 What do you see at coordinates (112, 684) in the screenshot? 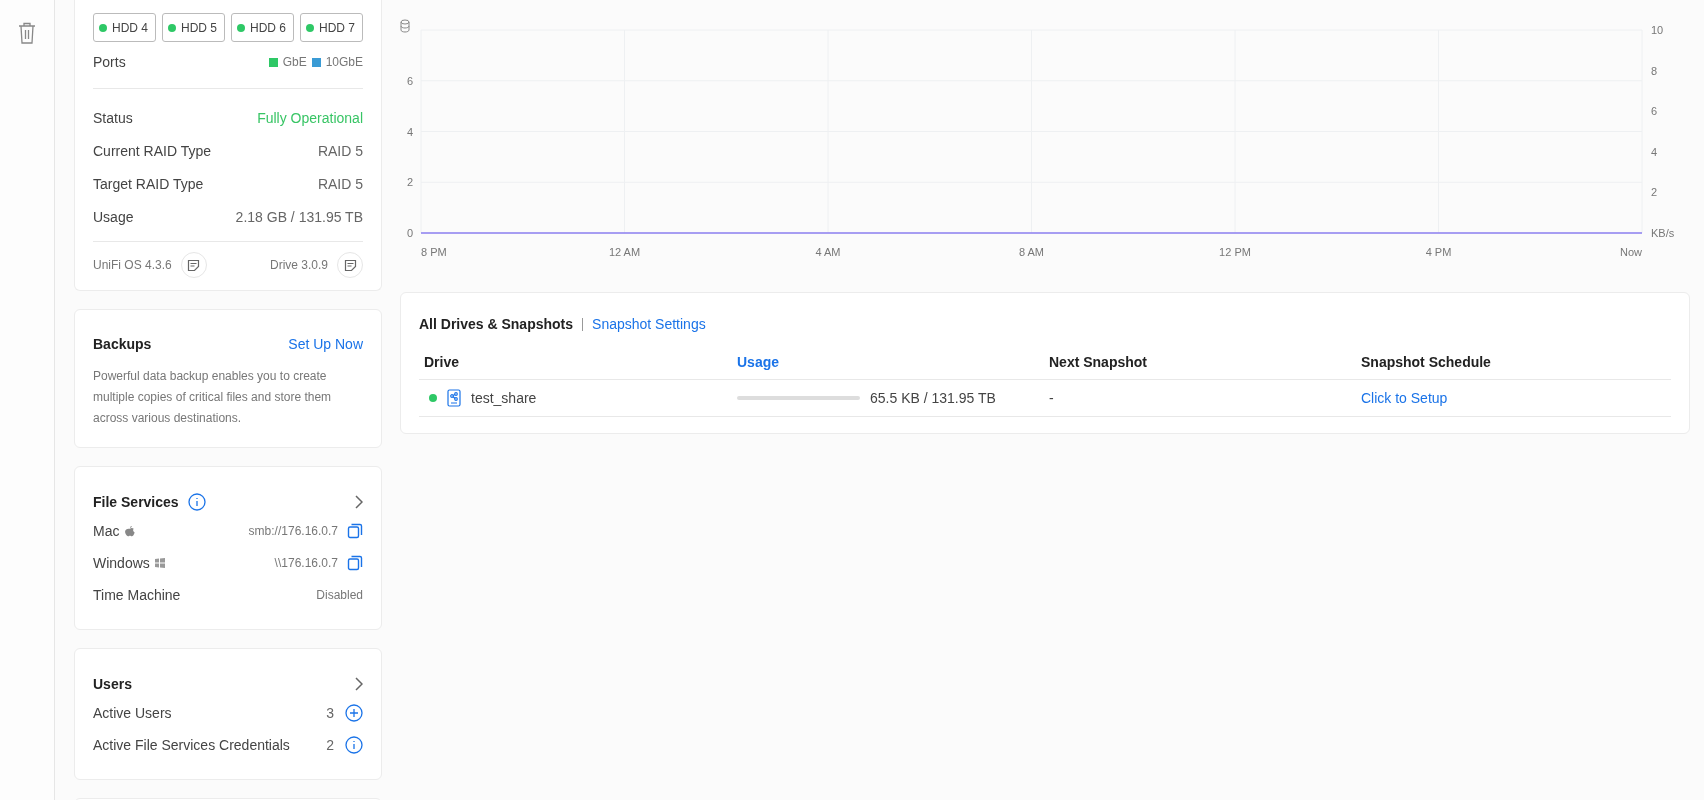
I see `card-title: Users` at bounding box center [112, 684].